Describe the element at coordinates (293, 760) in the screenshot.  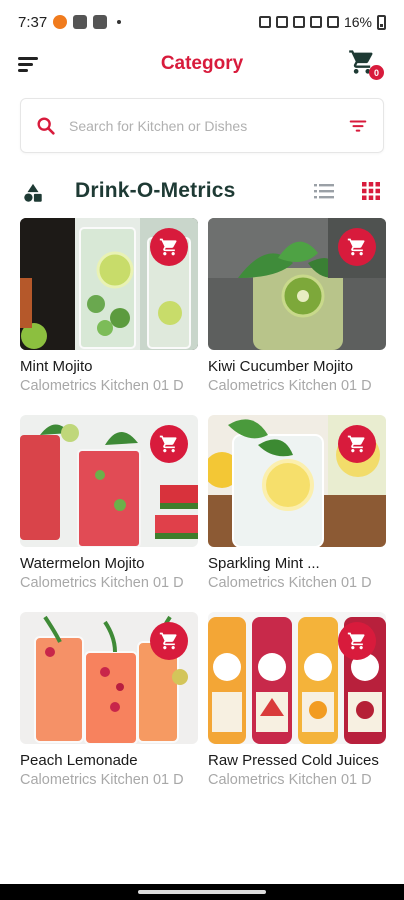
I see `product-name: Raw Pressed Cold Juices` at that location.